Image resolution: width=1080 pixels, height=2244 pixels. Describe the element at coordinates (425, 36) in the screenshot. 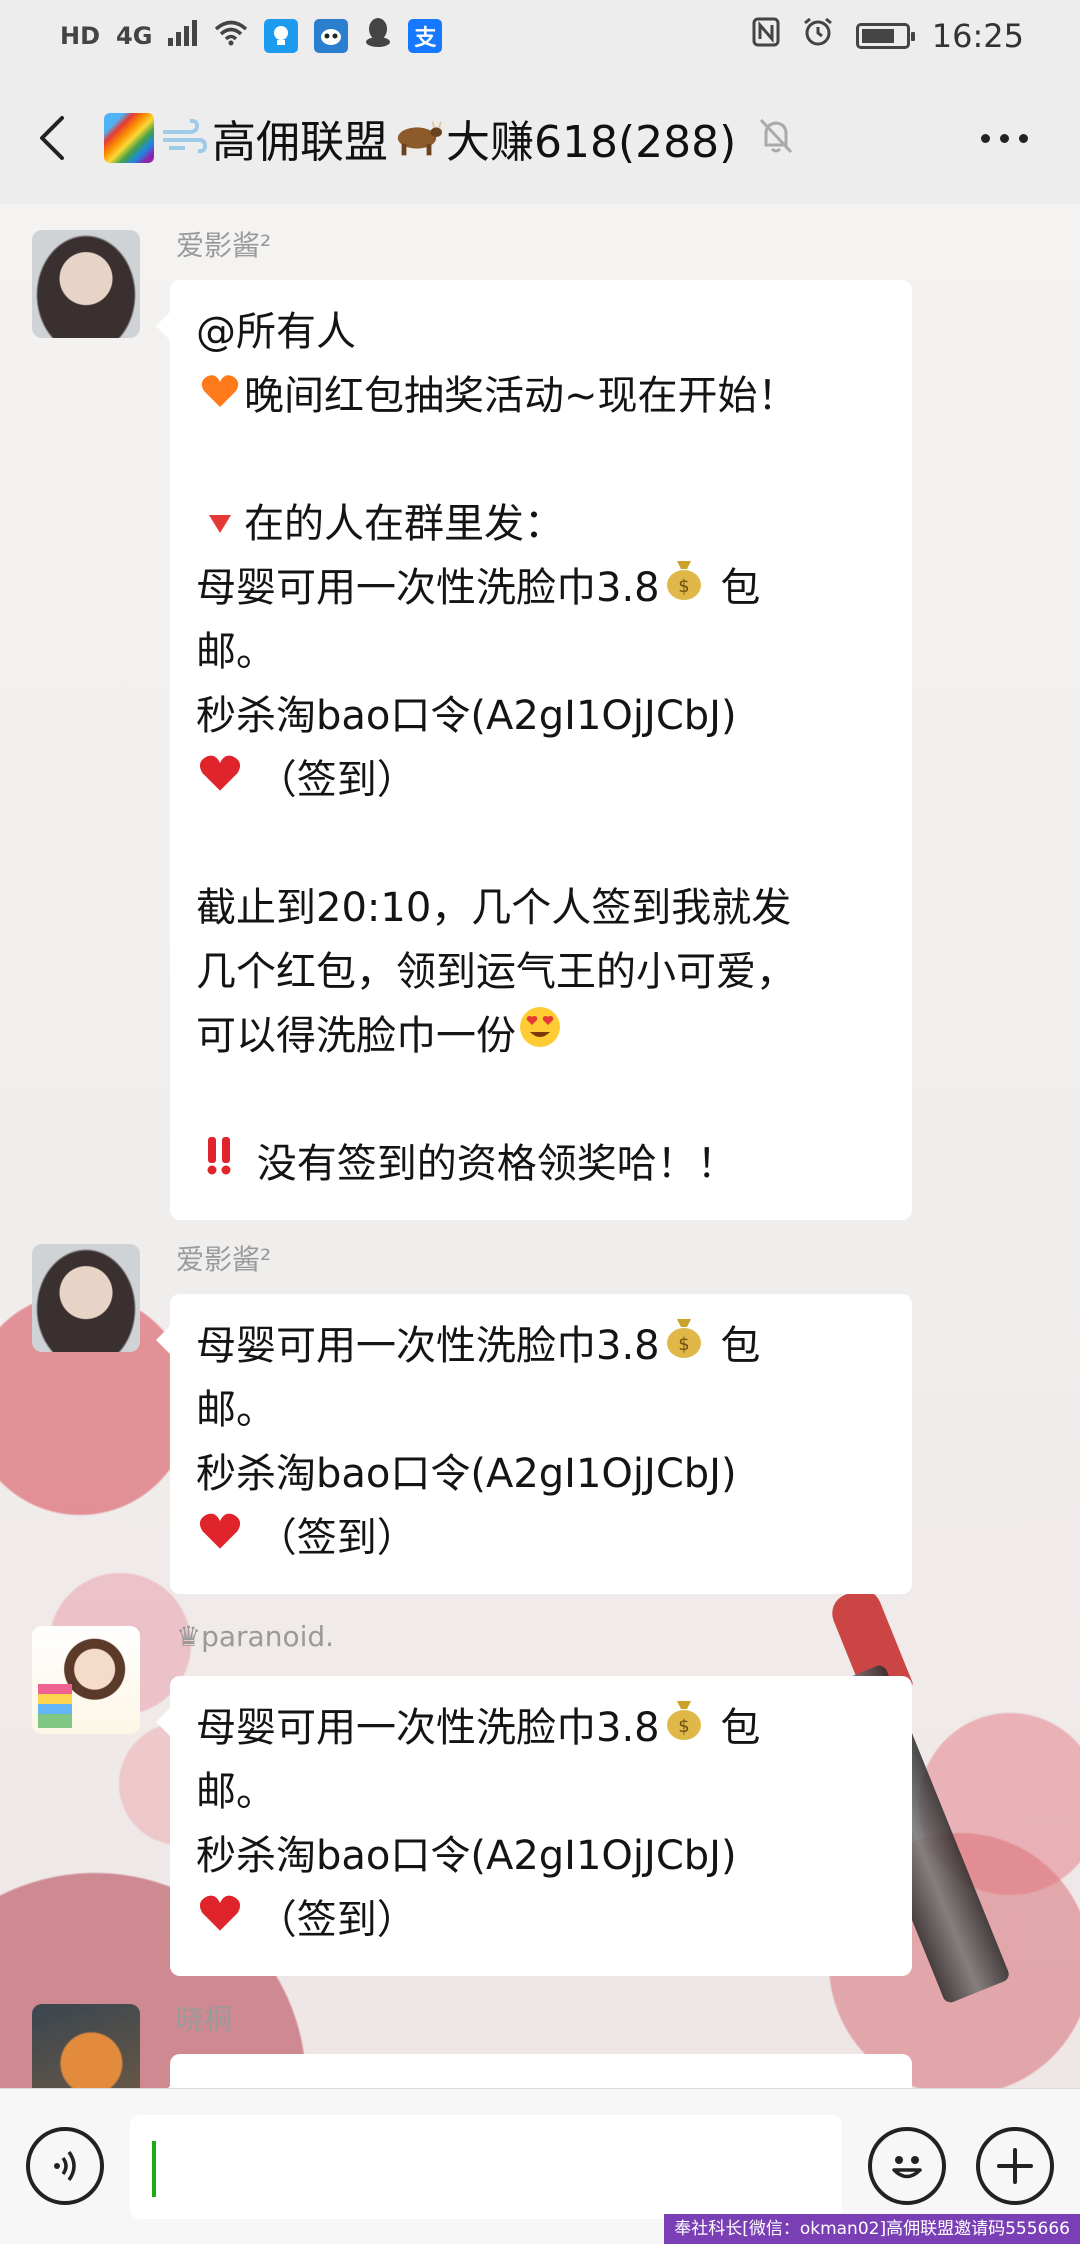

I see `alipay-icon: 支` at that location.